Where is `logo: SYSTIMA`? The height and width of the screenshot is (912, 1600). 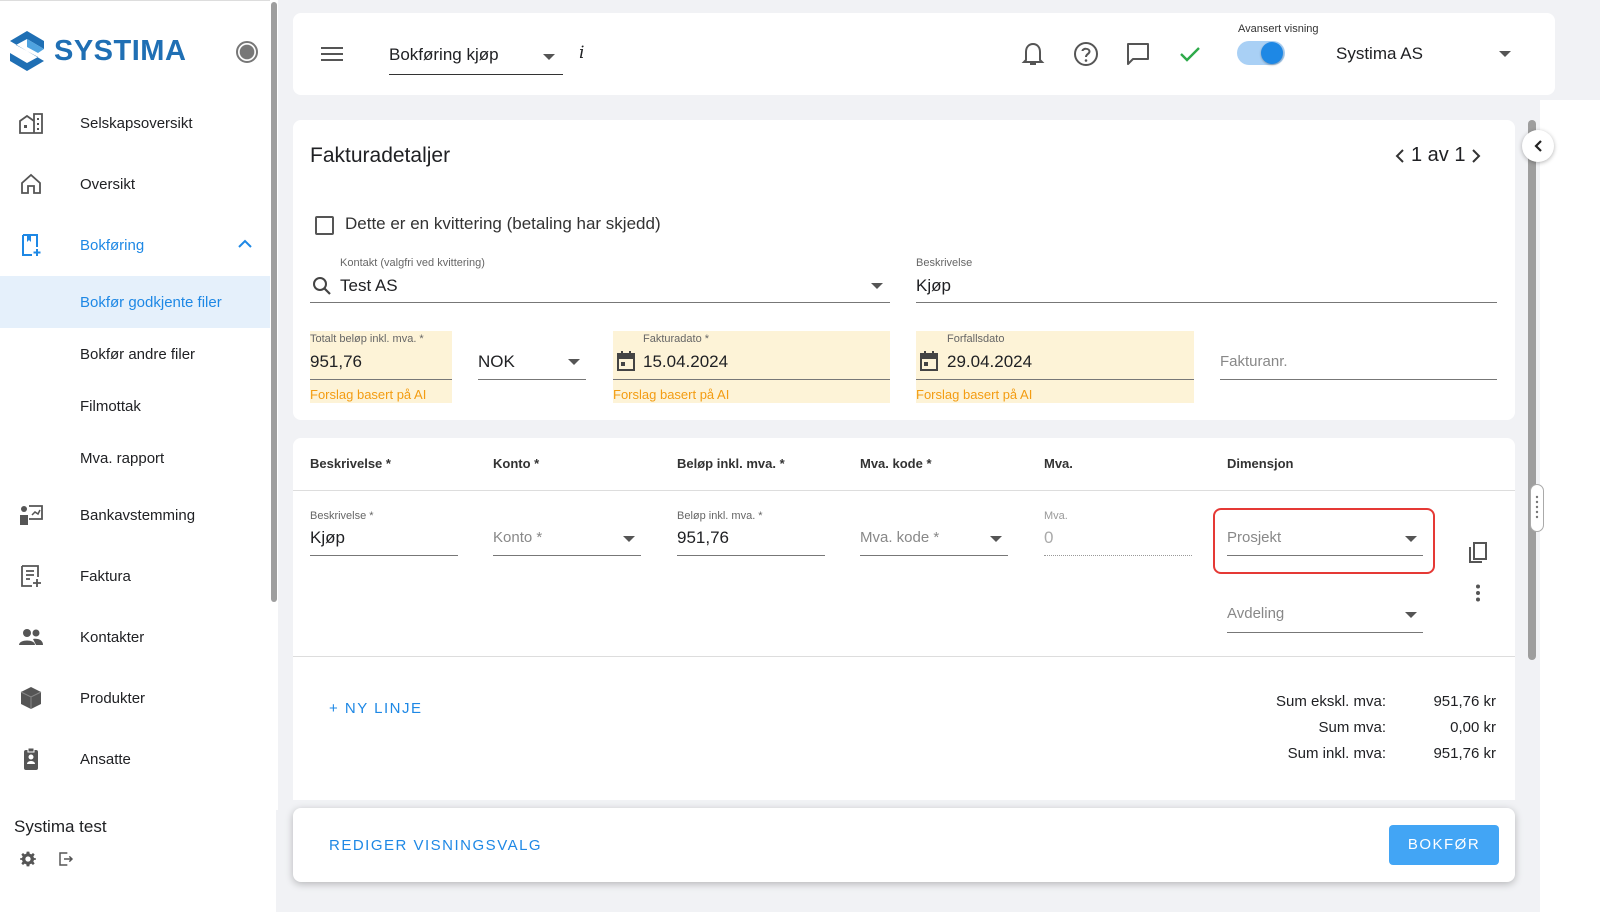
logo: SYSTIMA is located at coordinates (97, 51).